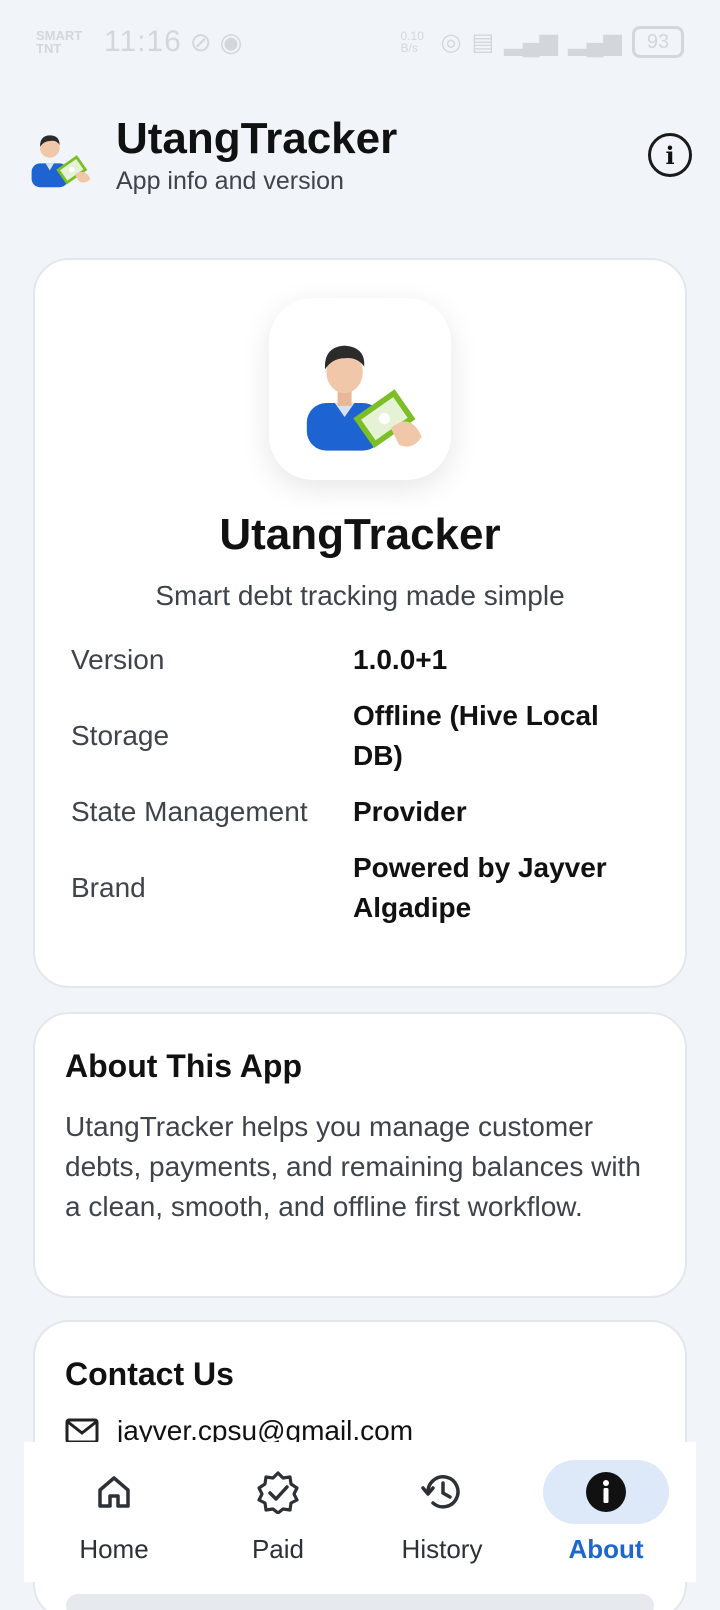 This screenshot has height=1610, width=720. What do you see at coordinates (360, 534) in the screenshot?
I see `app-name: UtangTracker` at bounding box center [360, 534].